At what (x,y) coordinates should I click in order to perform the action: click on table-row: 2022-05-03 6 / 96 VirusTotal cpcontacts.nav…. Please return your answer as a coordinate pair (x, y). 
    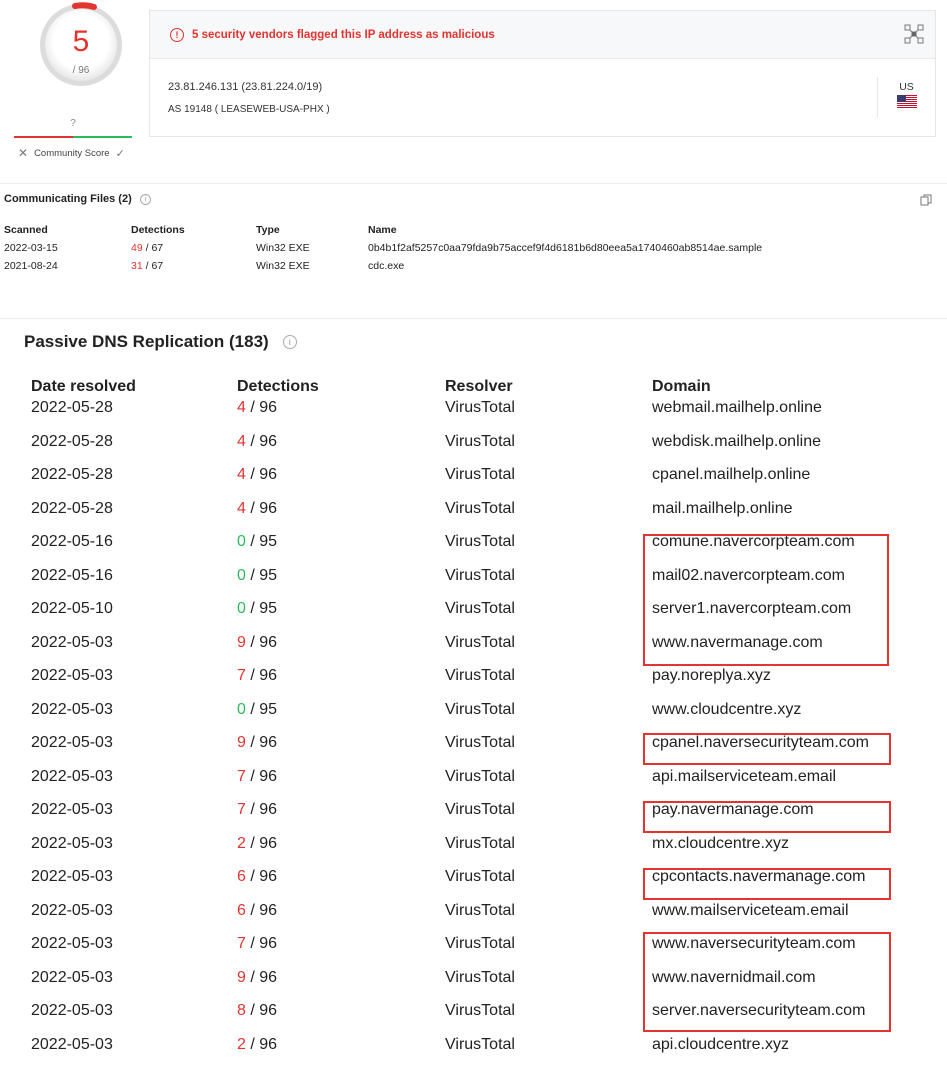
    Looking at the image, I should click on (471, 885).